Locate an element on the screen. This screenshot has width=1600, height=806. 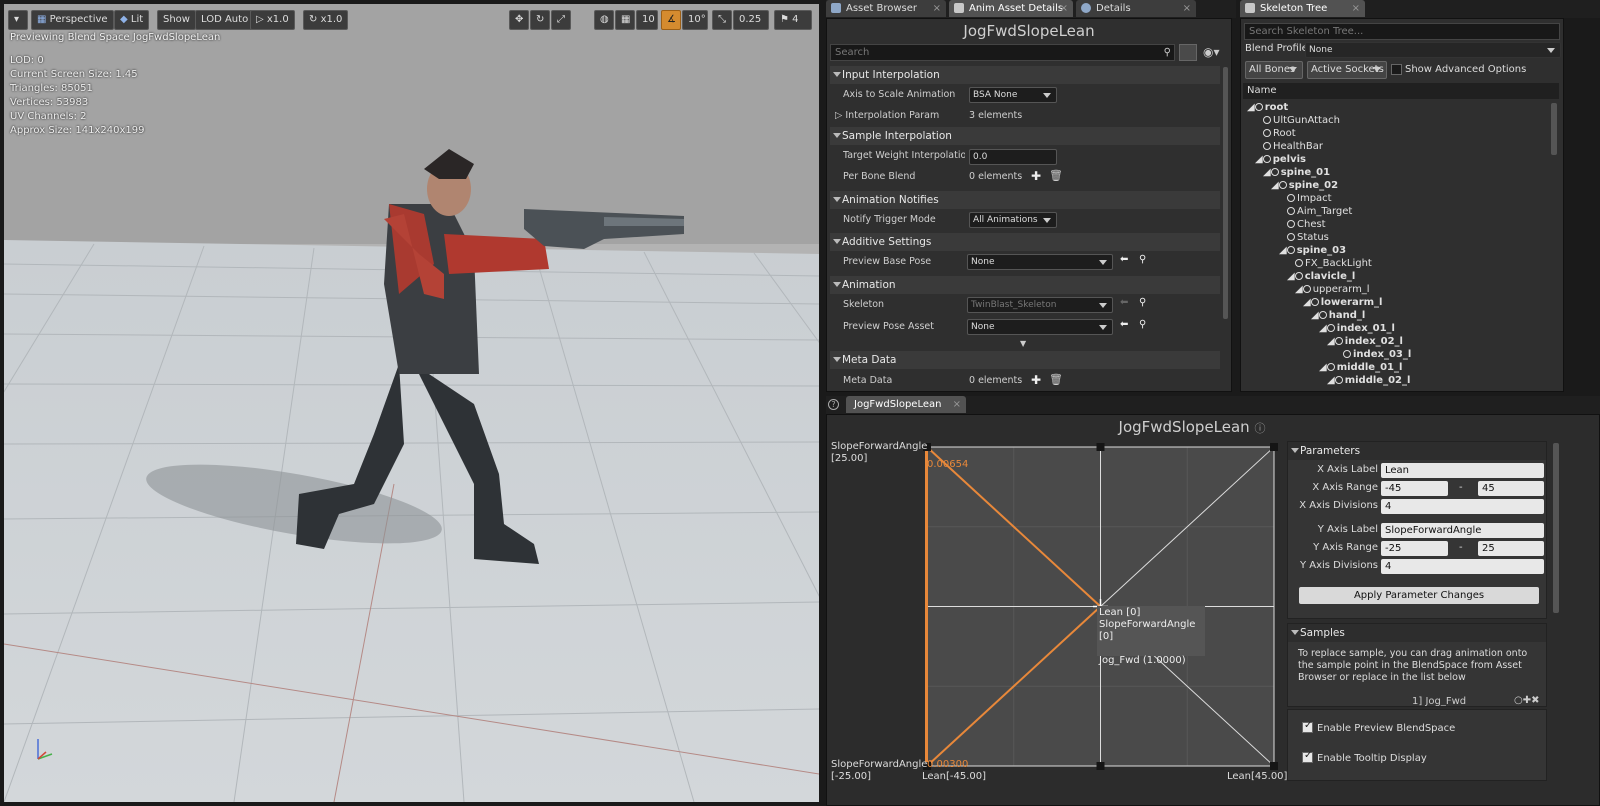
tree-item-root: ◢ root is located at coordinates (1267, 107).